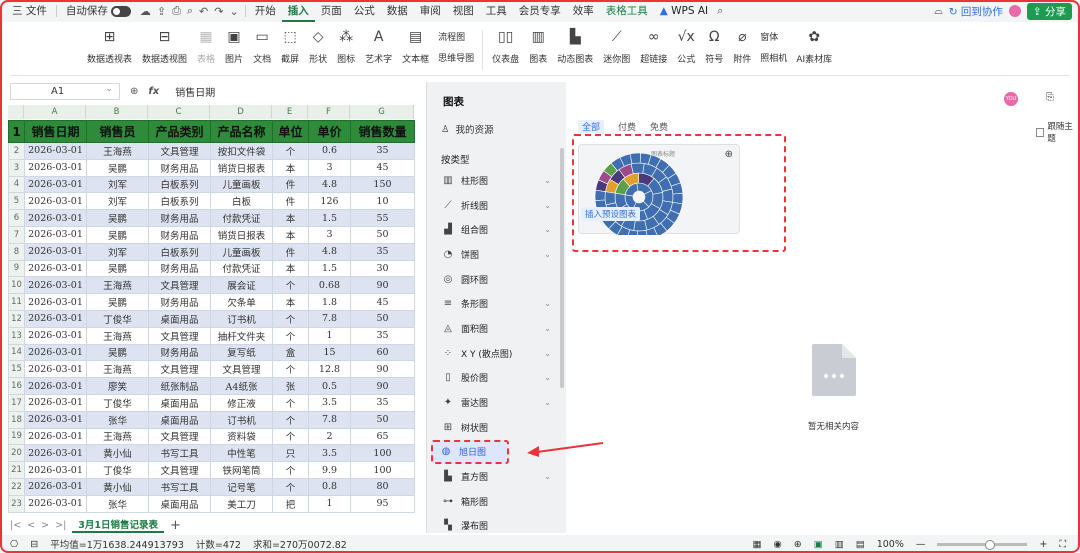 The width and height of the screenshot is (1080, 553). I want to click on ribbon-symbol-button: Ω 符号, so click(714, 44).